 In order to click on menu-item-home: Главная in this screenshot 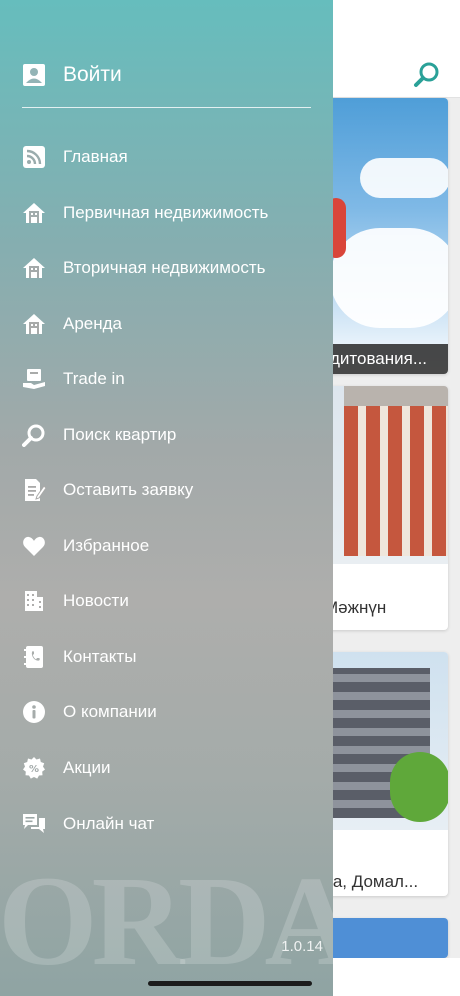, I will do `click(172, 157)`.